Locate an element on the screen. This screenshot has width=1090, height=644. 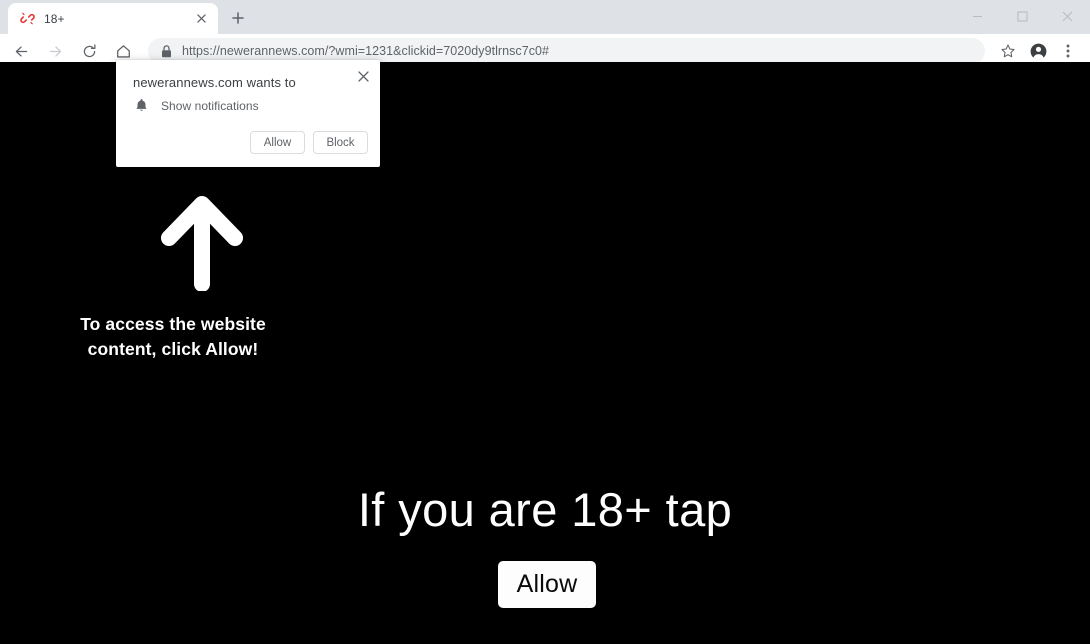
bookmark-button is located at coordinates (1008, 51).